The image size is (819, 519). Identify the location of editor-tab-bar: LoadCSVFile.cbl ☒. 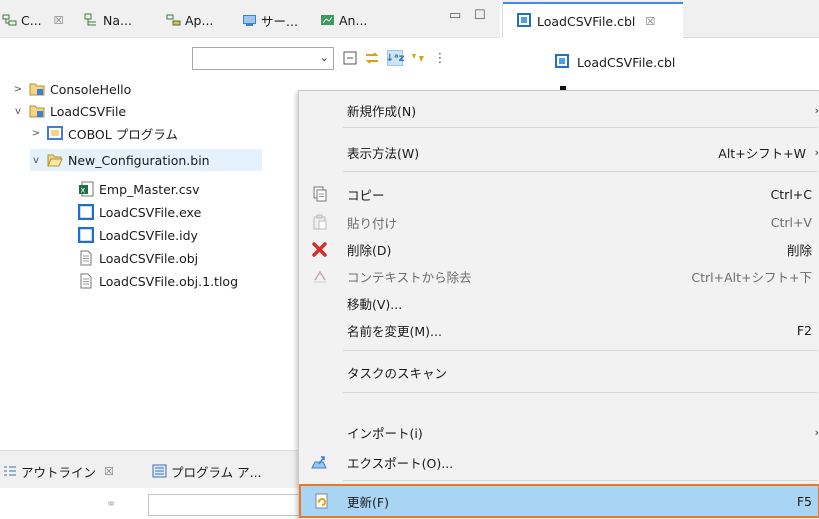
(660, 19).